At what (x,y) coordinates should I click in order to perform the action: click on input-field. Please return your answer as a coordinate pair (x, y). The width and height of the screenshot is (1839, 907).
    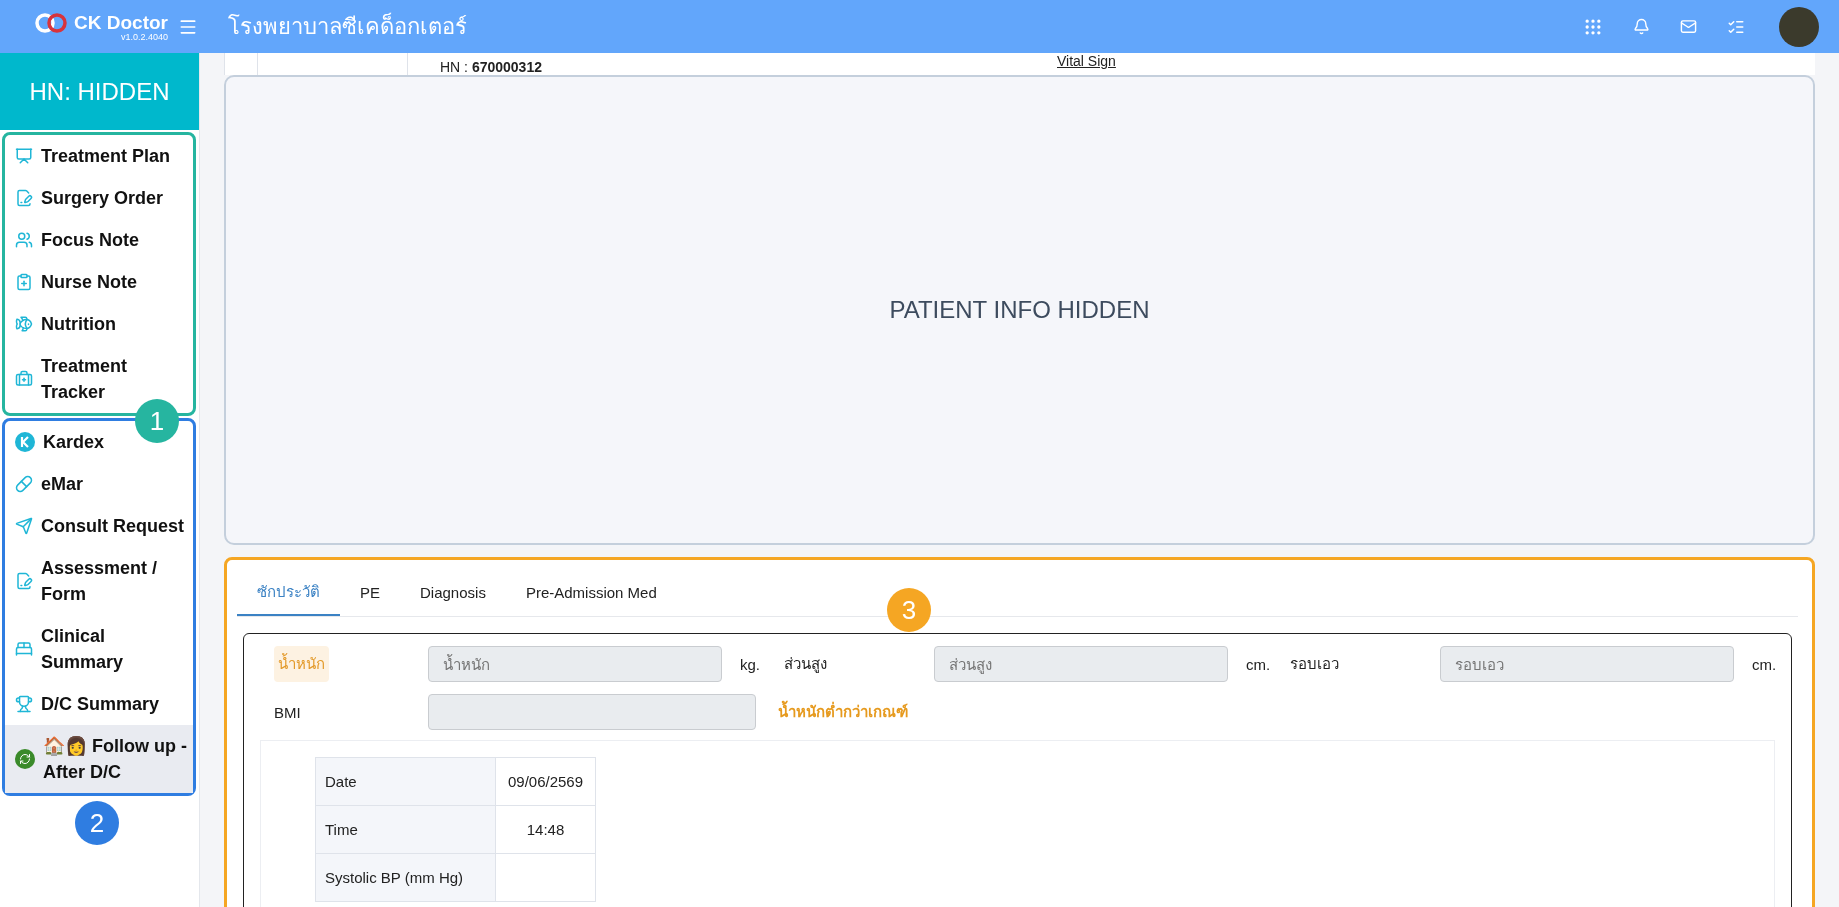
    Looking at the image, I should click on (592, 712).